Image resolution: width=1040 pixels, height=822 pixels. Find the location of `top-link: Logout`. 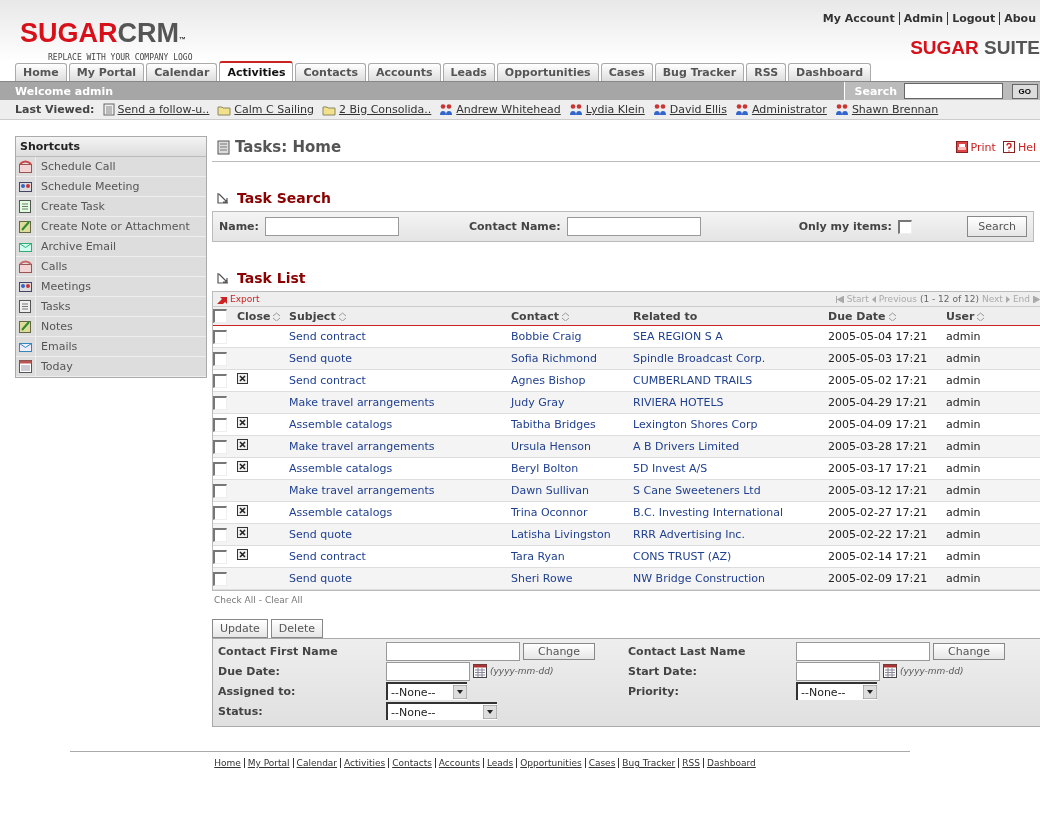

top-link: Logout is located at coordinates (973, 18).